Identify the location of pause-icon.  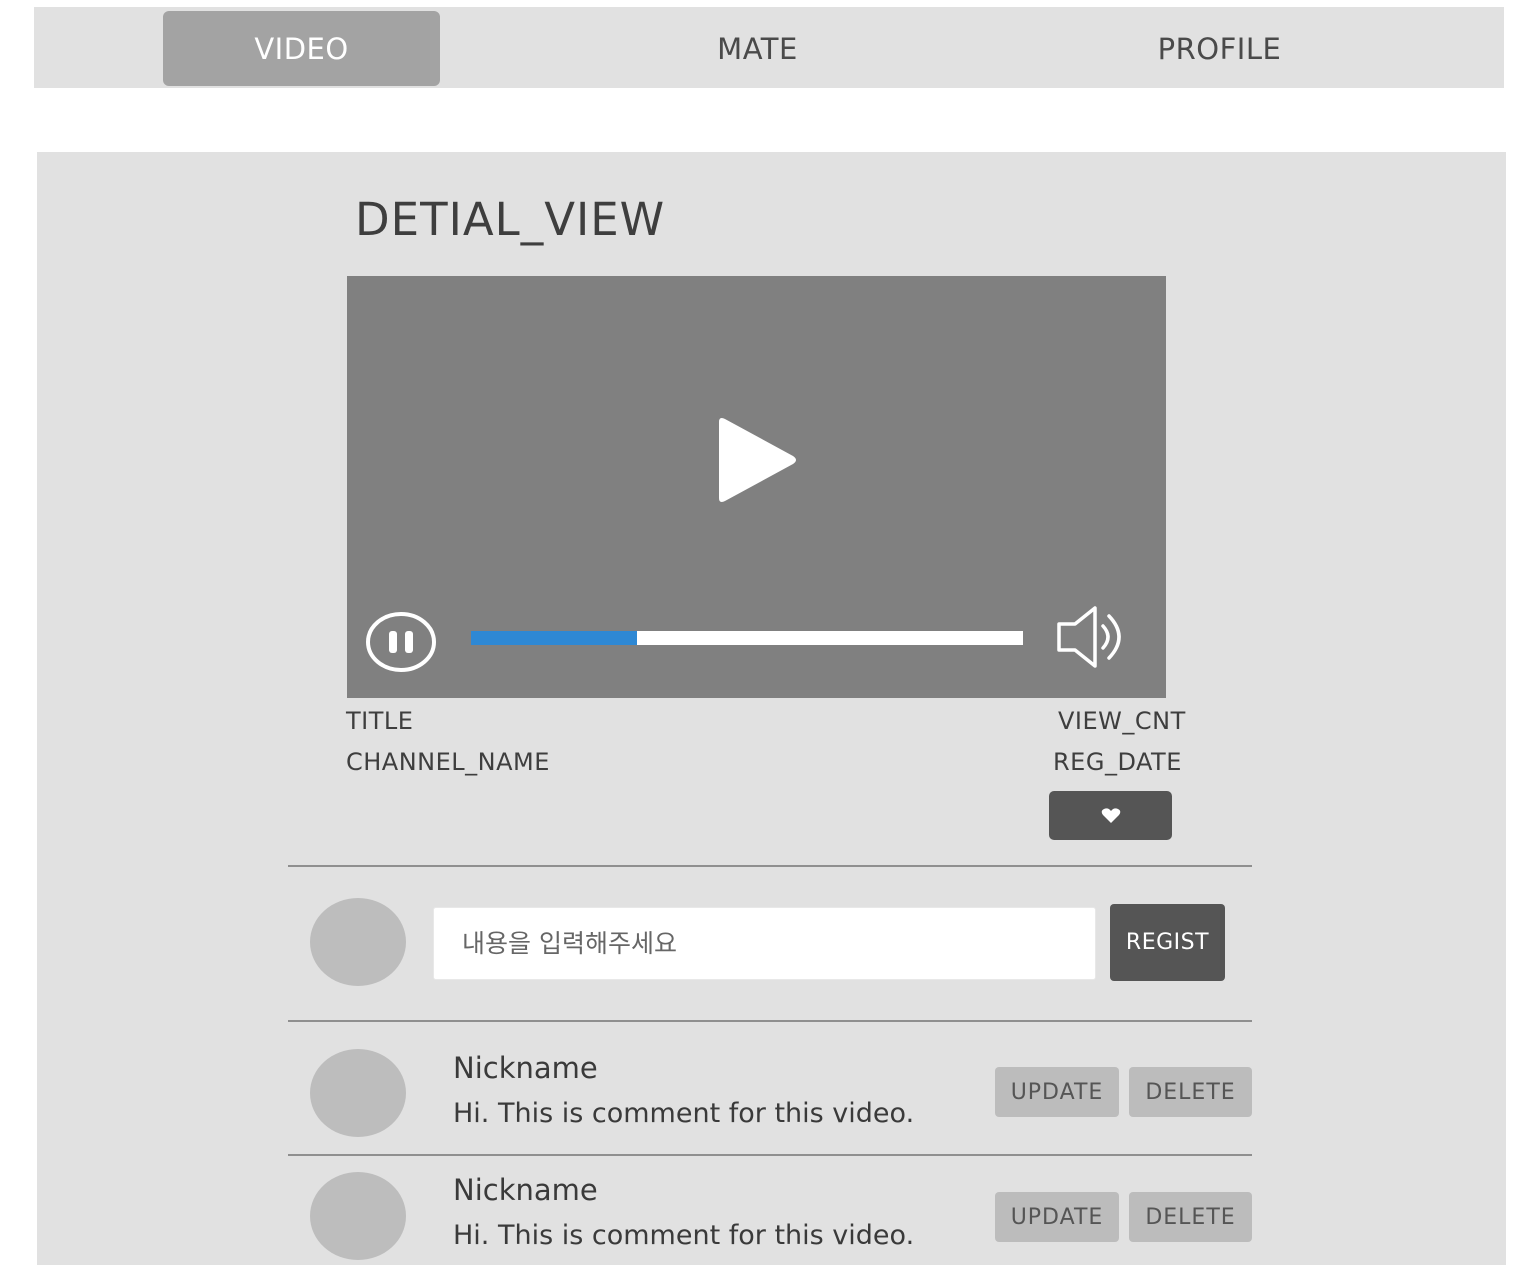
(401, 642).